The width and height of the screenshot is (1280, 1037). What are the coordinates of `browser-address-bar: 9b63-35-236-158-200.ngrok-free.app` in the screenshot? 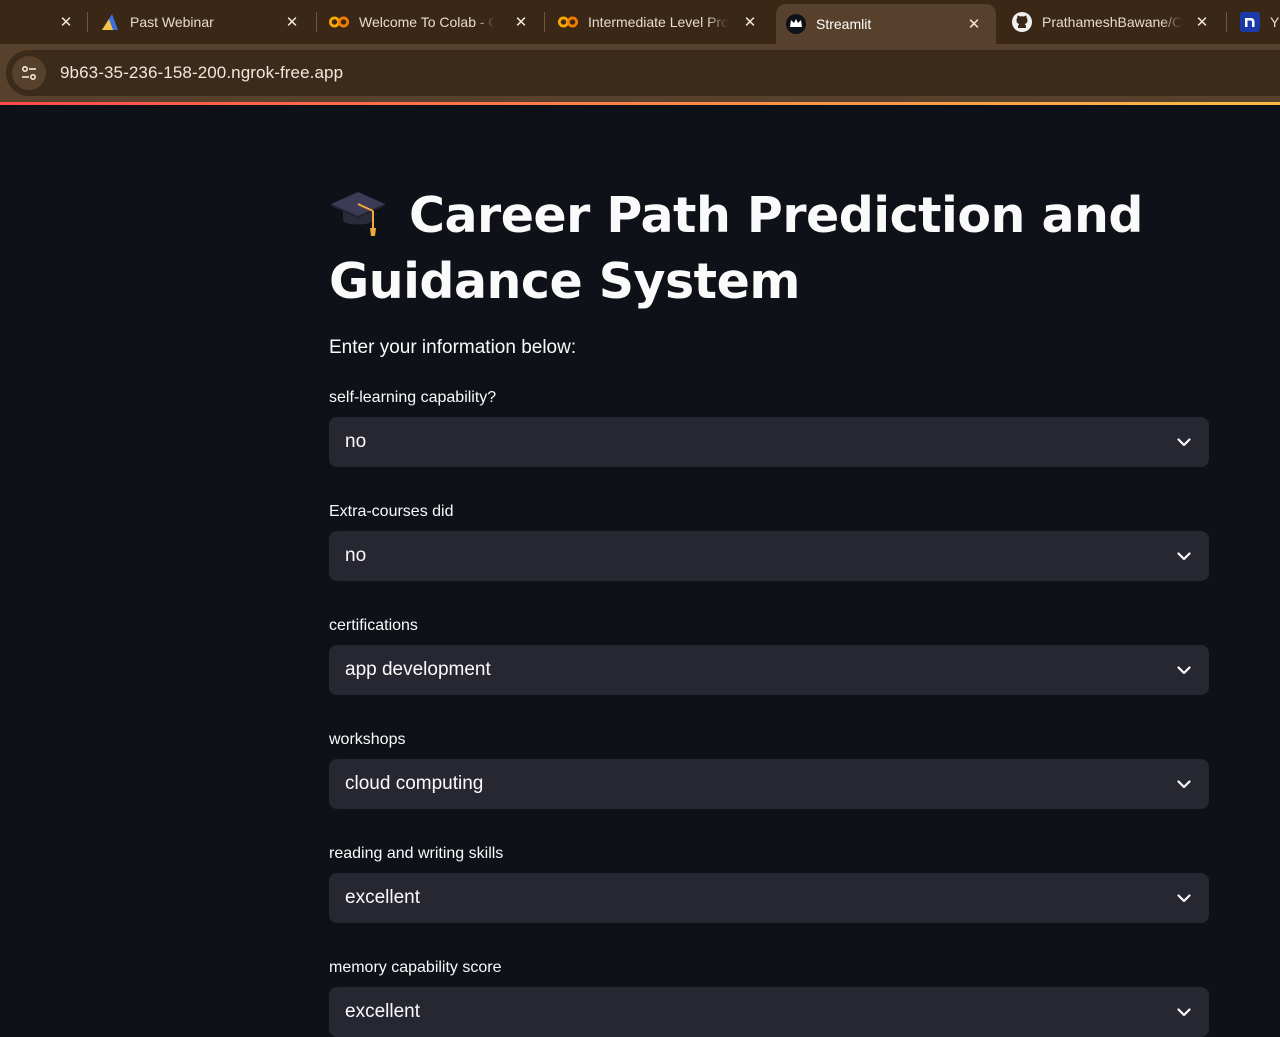 It's located at (640, 73).